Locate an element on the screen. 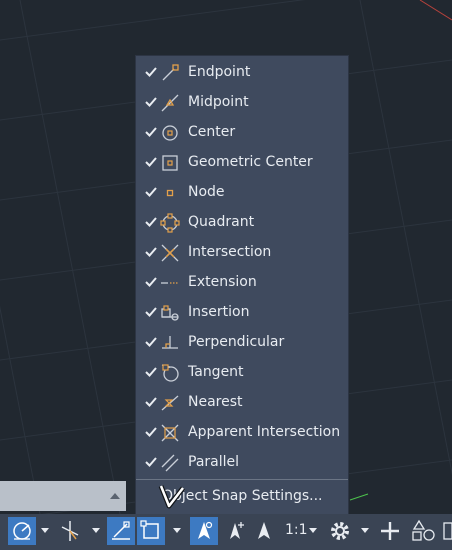 This screenshot has width=452, height=550. snap-tracking-icon is located at coordinates (121, 530).